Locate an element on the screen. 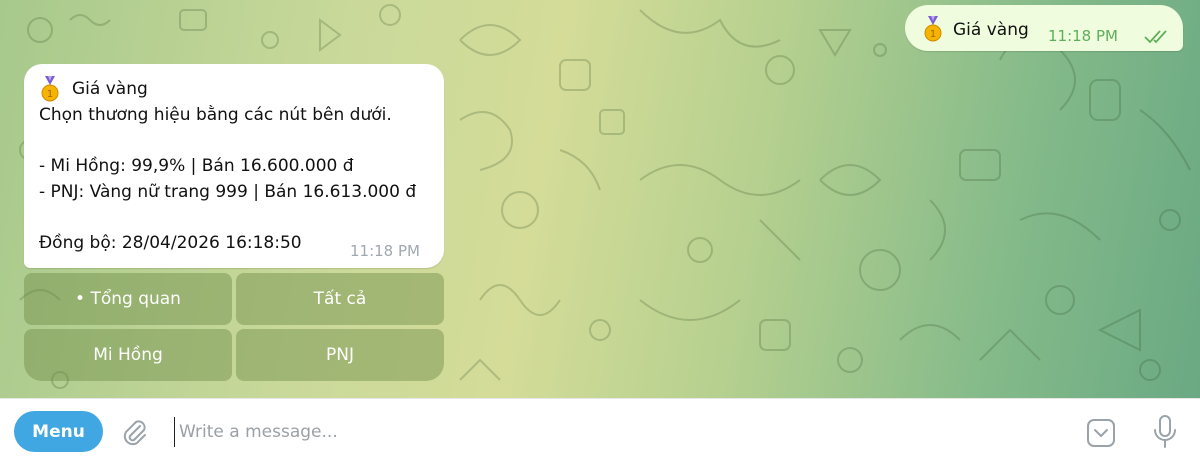 The width and height of the screenshot is (1200, 465). mi-hong-button: Mi Hồng is located at coordinates (128, 355).